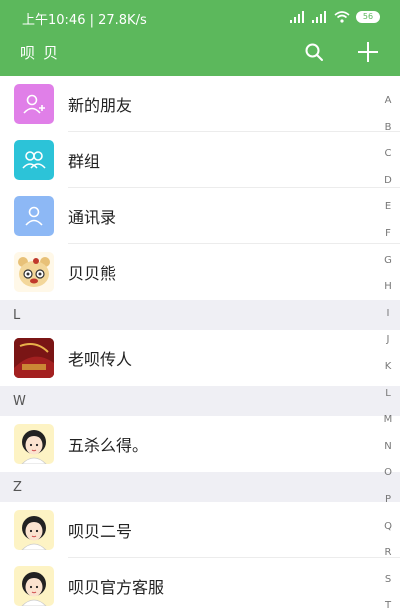 This screenshot has width=400, height=611. What do you see at coordinates (92, 217) in the screenshot?
I see `row-label: 通讯录` at bounding box center [92, 217].